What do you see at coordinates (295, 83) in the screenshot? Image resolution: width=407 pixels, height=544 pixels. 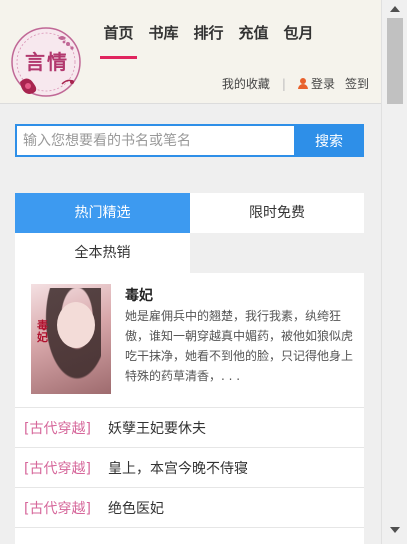 I see `user-bar: 我的收藏 | 登录 签到` at bounding box center [295, 83].